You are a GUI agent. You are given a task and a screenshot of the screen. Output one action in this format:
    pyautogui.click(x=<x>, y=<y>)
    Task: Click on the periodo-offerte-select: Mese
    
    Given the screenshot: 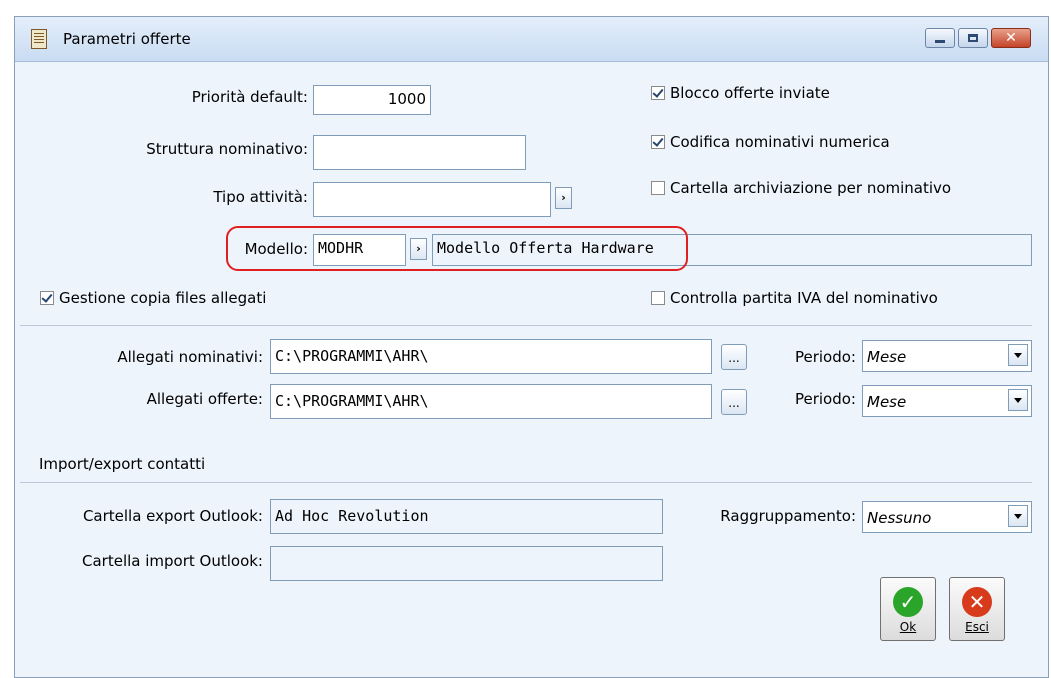 What is the action you would take?
    pyautogui.click(x=947, y=401)
    